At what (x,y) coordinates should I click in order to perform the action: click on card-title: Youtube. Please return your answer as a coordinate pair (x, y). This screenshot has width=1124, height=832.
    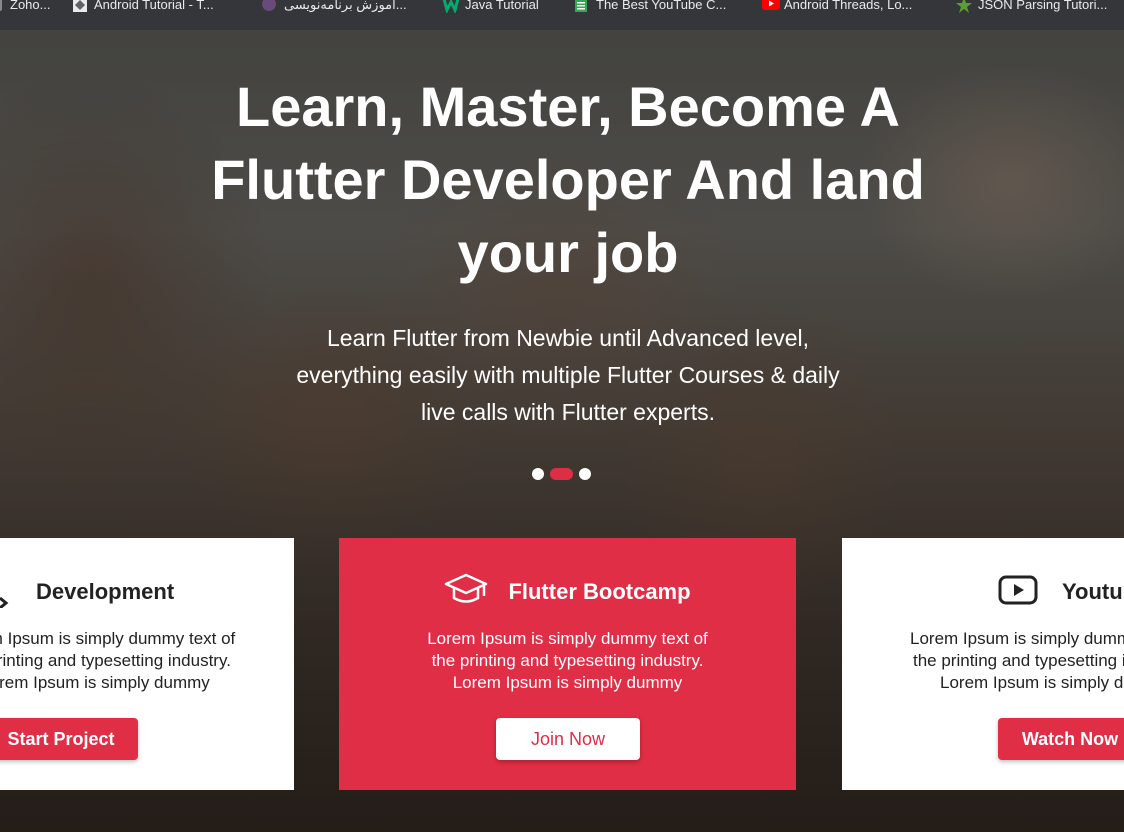
    Looking at the image, I should click on (1093, 591).